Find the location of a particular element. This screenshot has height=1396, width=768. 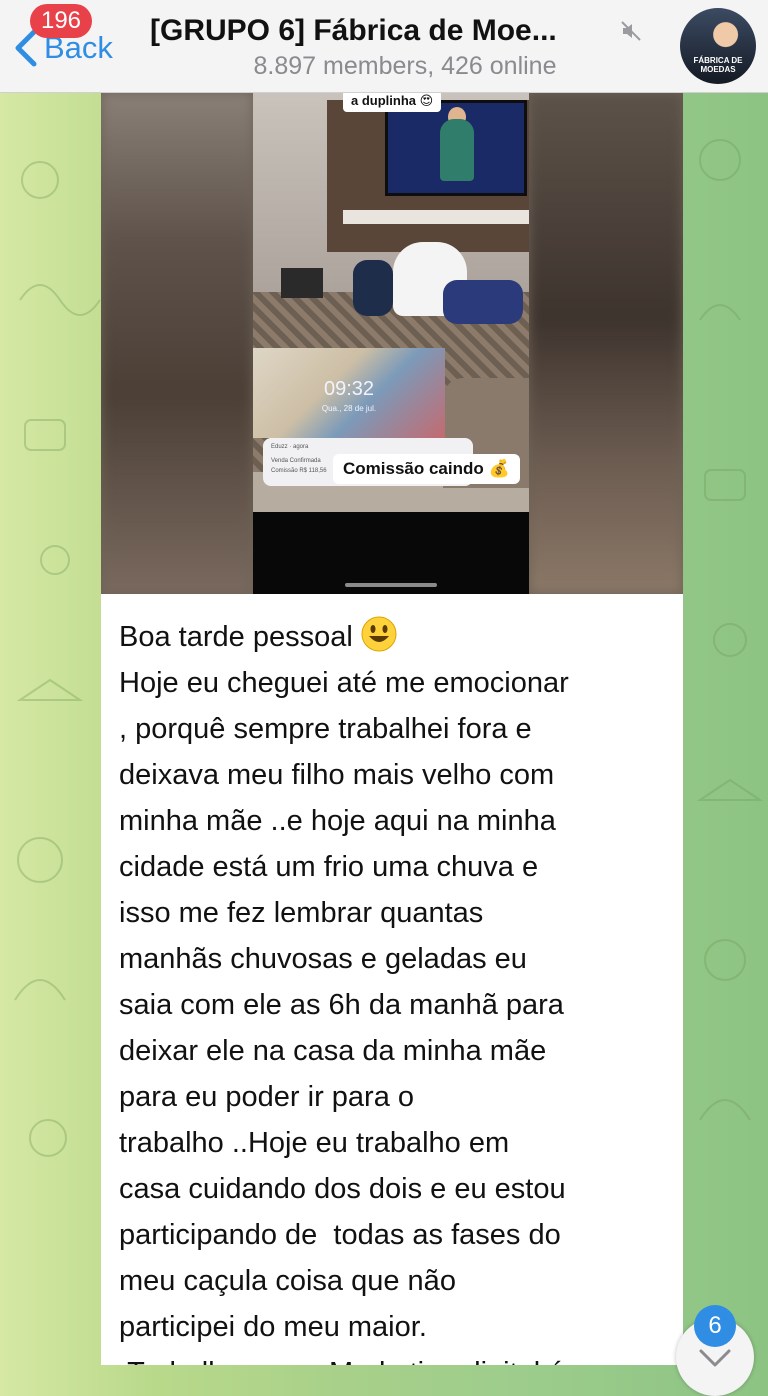

story-sticker-top: a duplinha 😍 is located at coordinates (392, 102).